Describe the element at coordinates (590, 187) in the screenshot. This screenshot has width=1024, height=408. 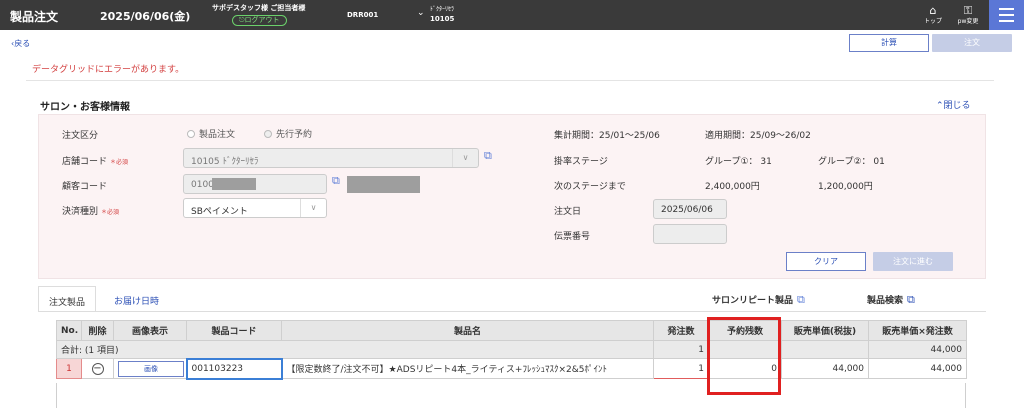
I see `next-stage-label: 次のステージまで` at that location.